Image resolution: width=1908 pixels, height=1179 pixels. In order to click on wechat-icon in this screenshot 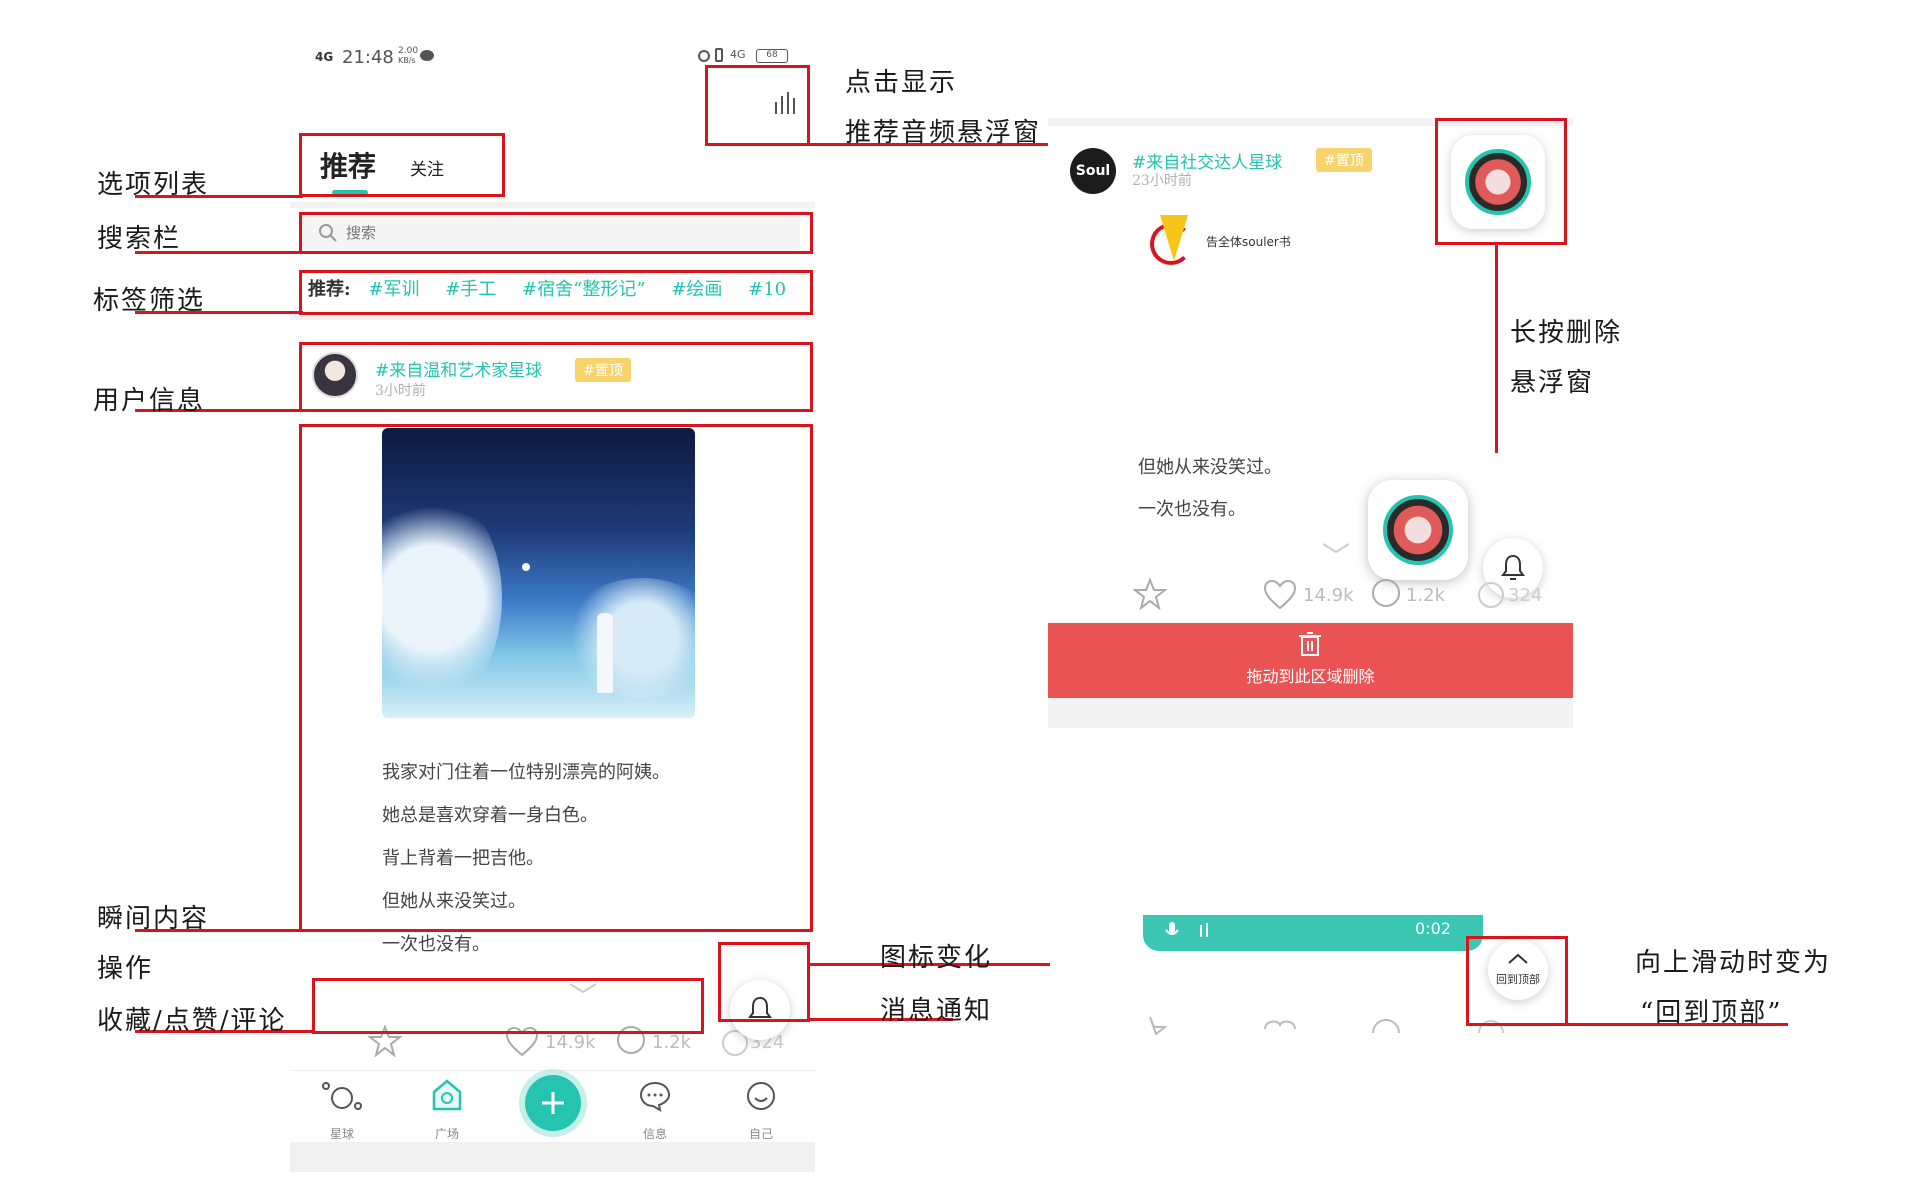, I will do `click(427, 55)`.